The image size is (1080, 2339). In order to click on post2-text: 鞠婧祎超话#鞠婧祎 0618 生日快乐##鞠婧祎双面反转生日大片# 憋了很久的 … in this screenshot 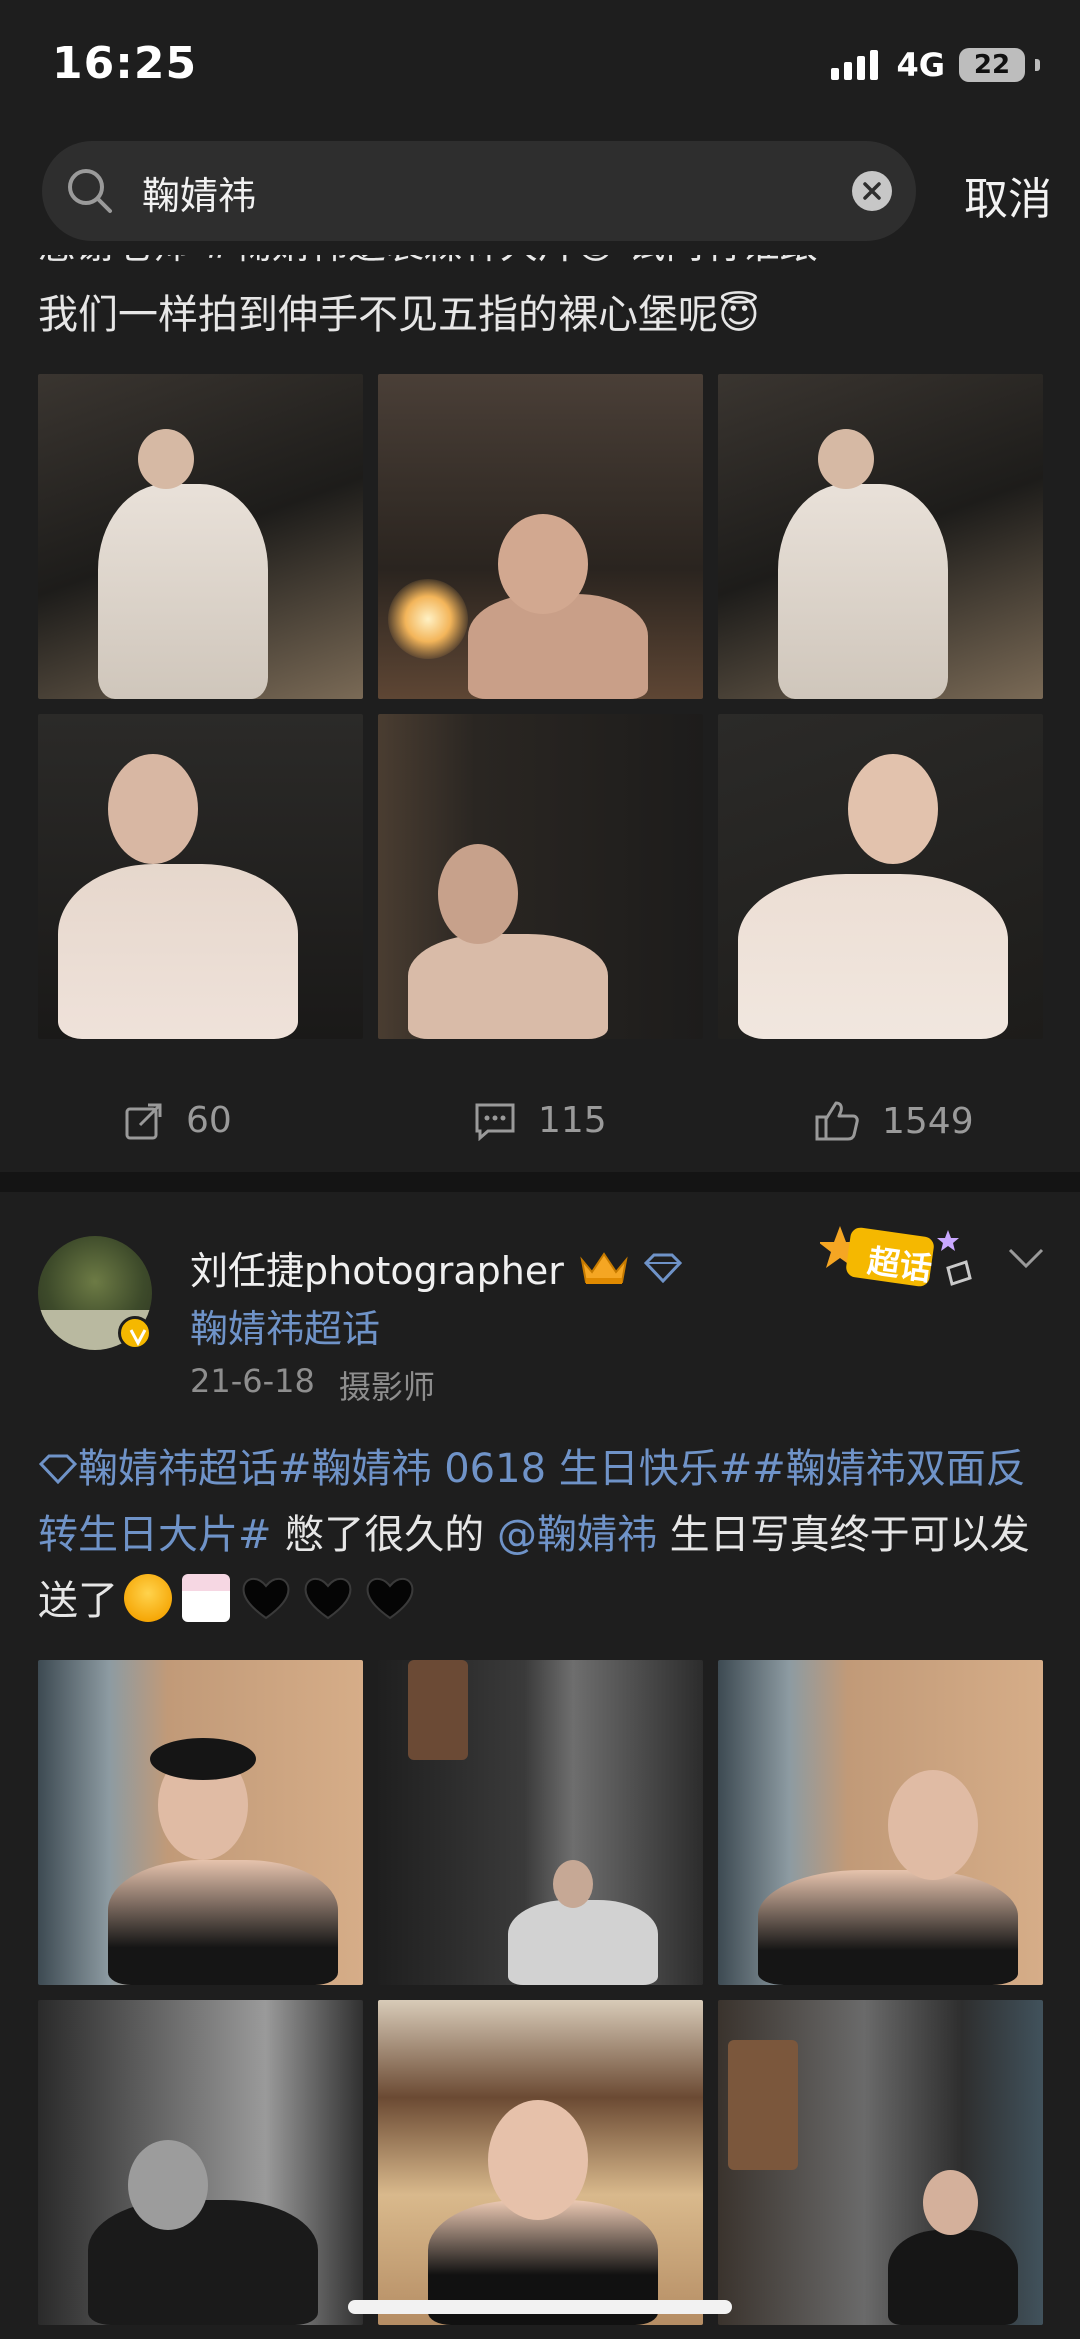, I will do `click(540, 1535)`.